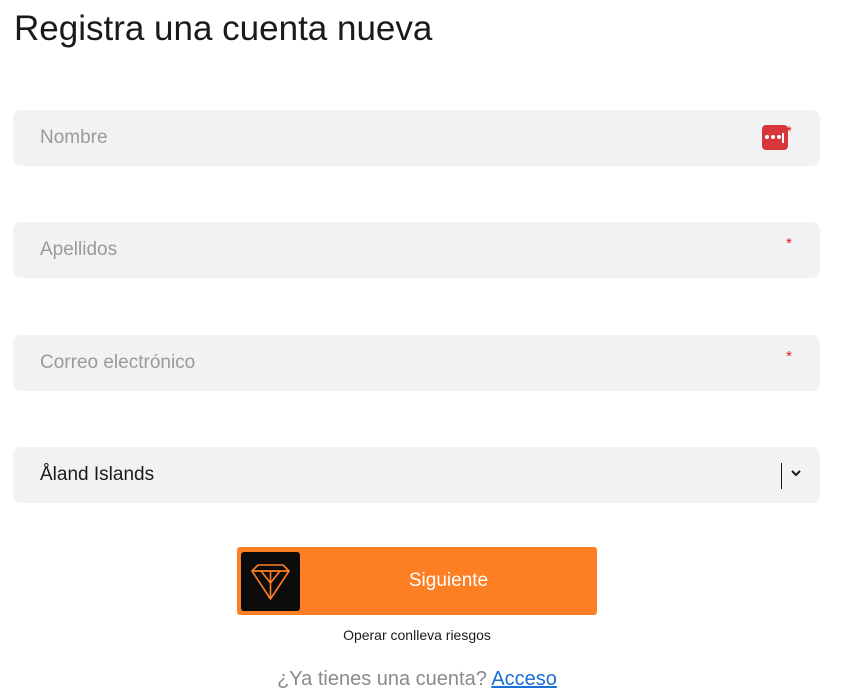 This screenshot has width=850, height=697. What do you see at coordinates (223, 28) in the screenshot?
I see `page-title: Registra una cuenta nueva` at bounding box center [223, 28].